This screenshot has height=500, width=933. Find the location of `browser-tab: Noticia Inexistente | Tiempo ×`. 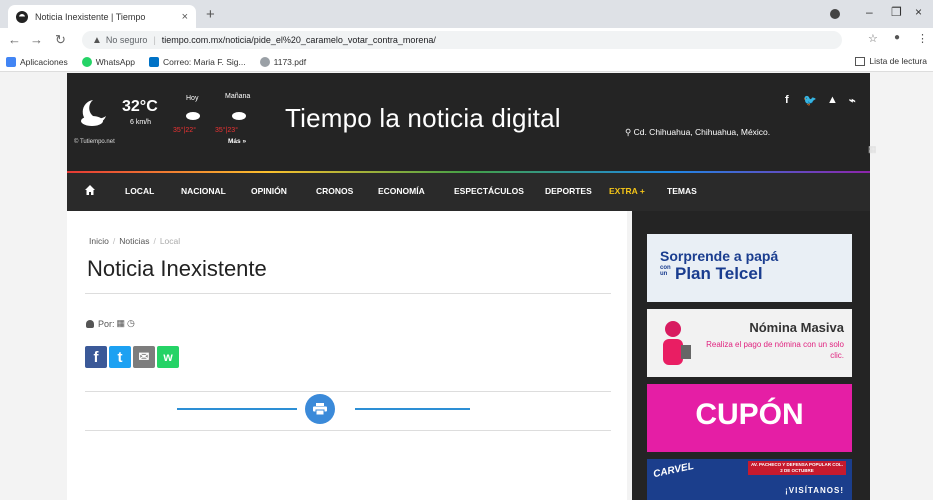

browser-tab: Noticia Inexistente | Tiempo × is located at coordinates (102, 16).